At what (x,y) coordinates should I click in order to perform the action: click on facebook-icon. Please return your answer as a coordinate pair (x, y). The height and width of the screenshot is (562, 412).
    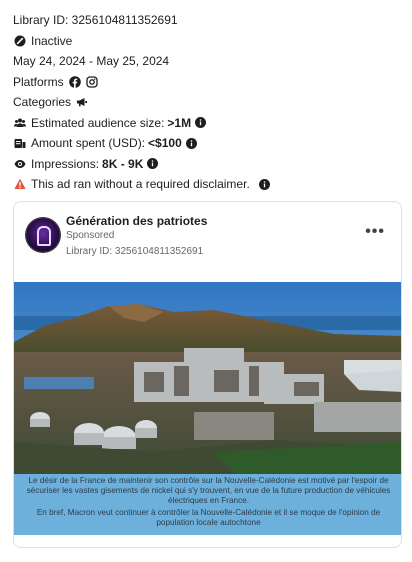
    Looking at the image, I should click on (74, 81).